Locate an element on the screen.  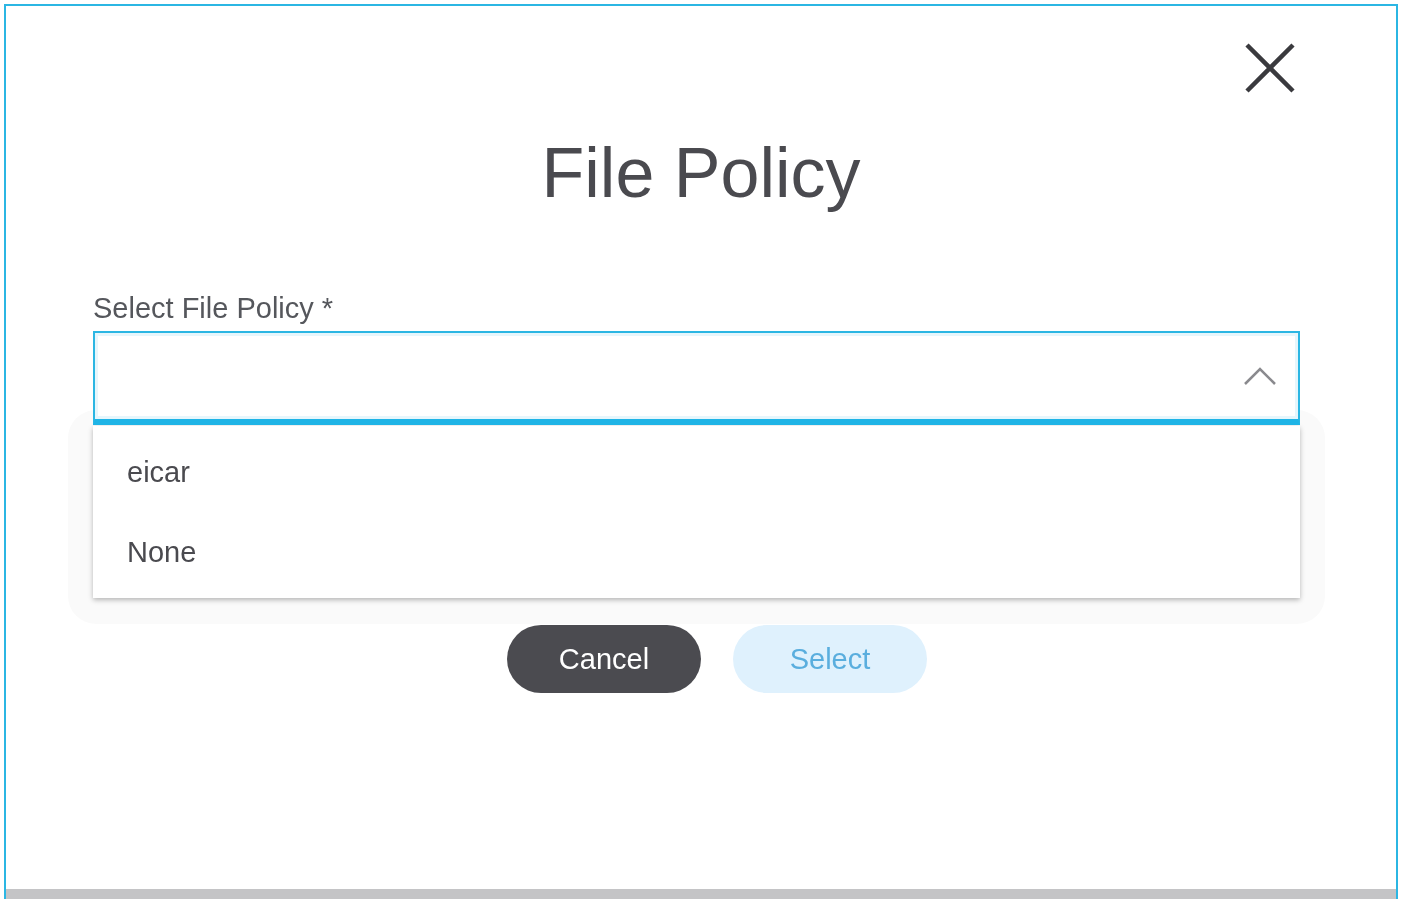
cancel-button: Cancel is located at coordinates (604, 659).